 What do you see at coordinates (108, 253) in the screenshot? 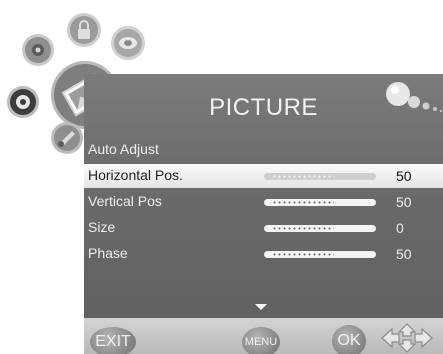
I see `menu-item-label: Phase` at bounding box center [108, 253].